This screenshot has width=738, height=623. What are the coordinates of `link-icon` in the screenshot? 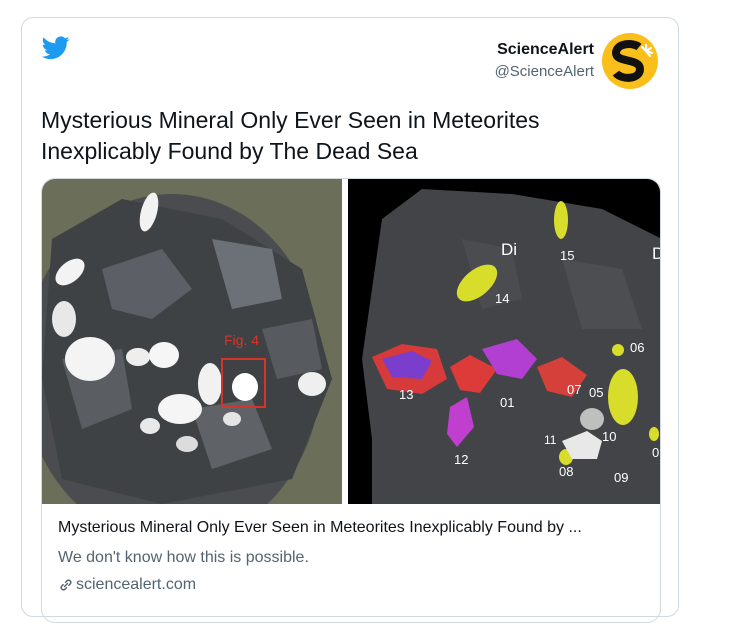 It's located at (66, 585).